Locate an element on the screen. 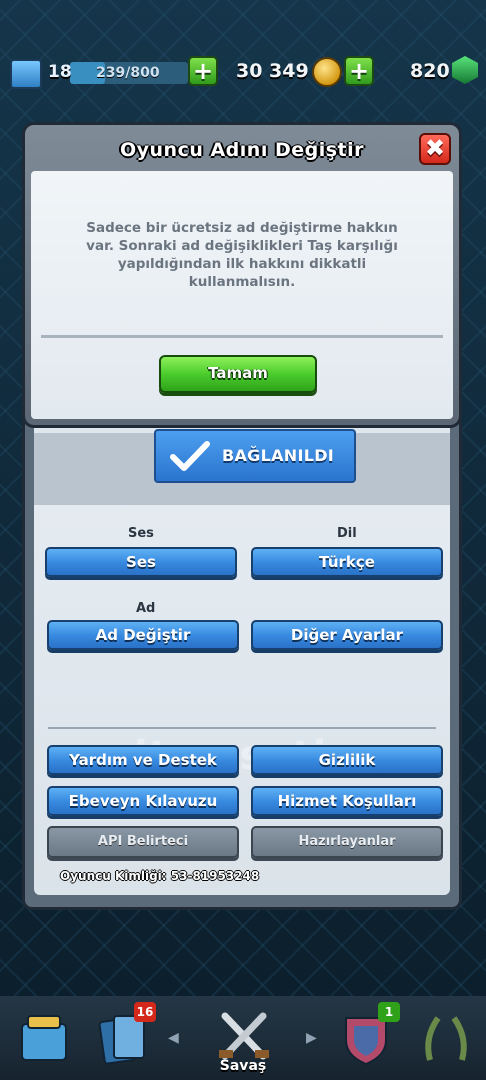 The image size is (486, 1080). level-badge-icon is located at coordinates (26, 74).